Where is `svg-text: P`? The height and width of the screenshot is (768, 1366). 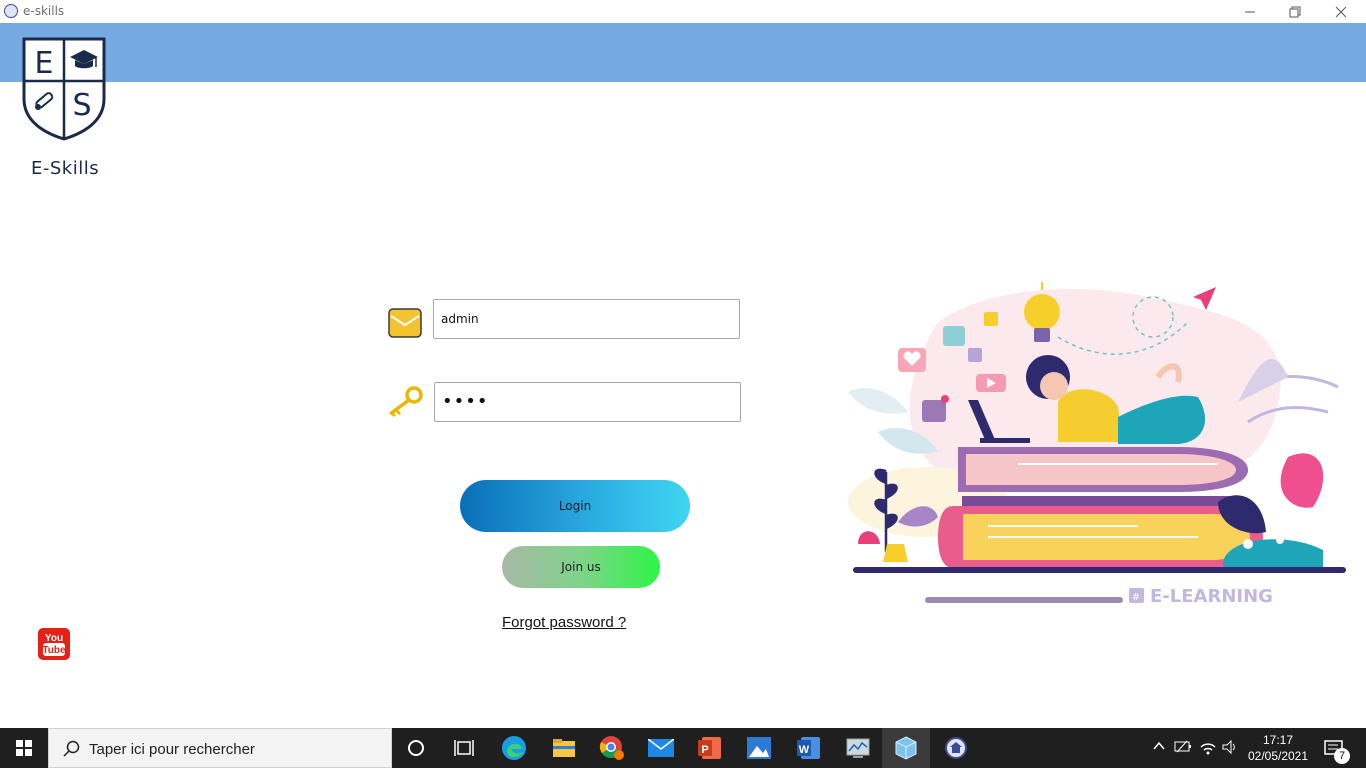
svg-text: P is located at coordinates (704, 750).